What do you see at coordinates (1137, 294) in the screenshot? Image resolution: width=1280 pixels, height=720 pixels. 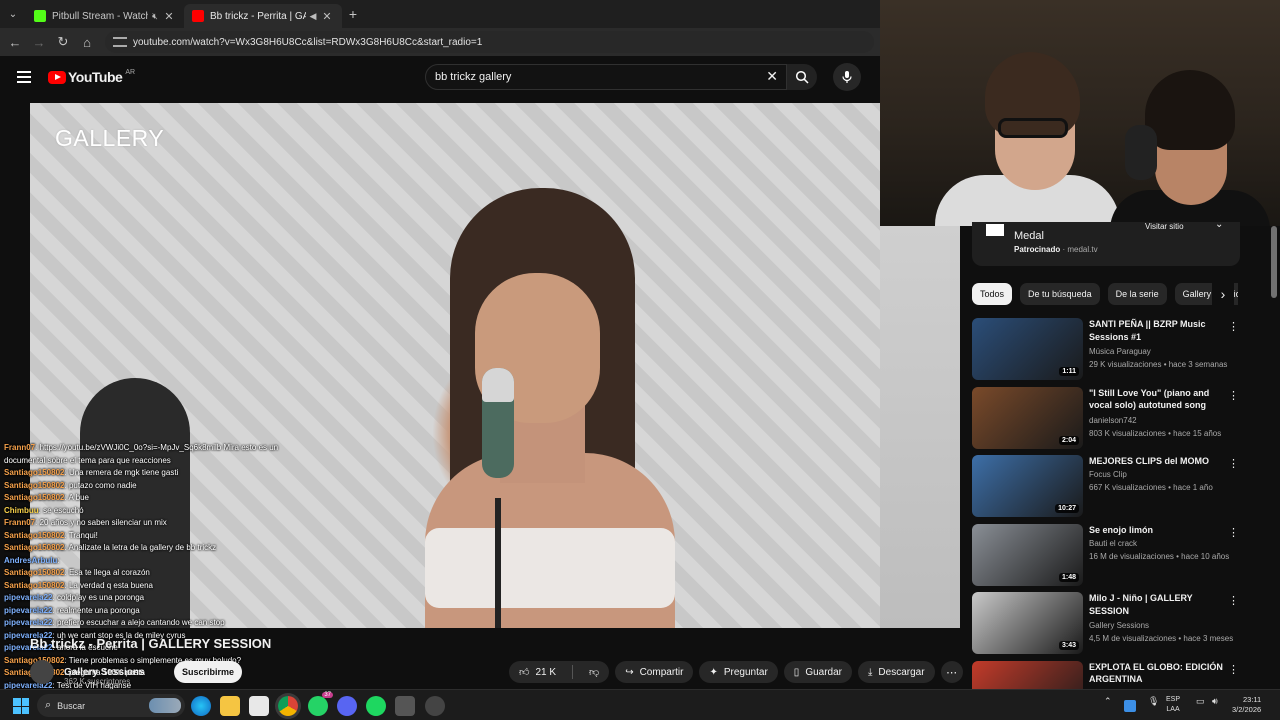 I see `chip-from-series: De la serie` at bounding box center [1137, 294].